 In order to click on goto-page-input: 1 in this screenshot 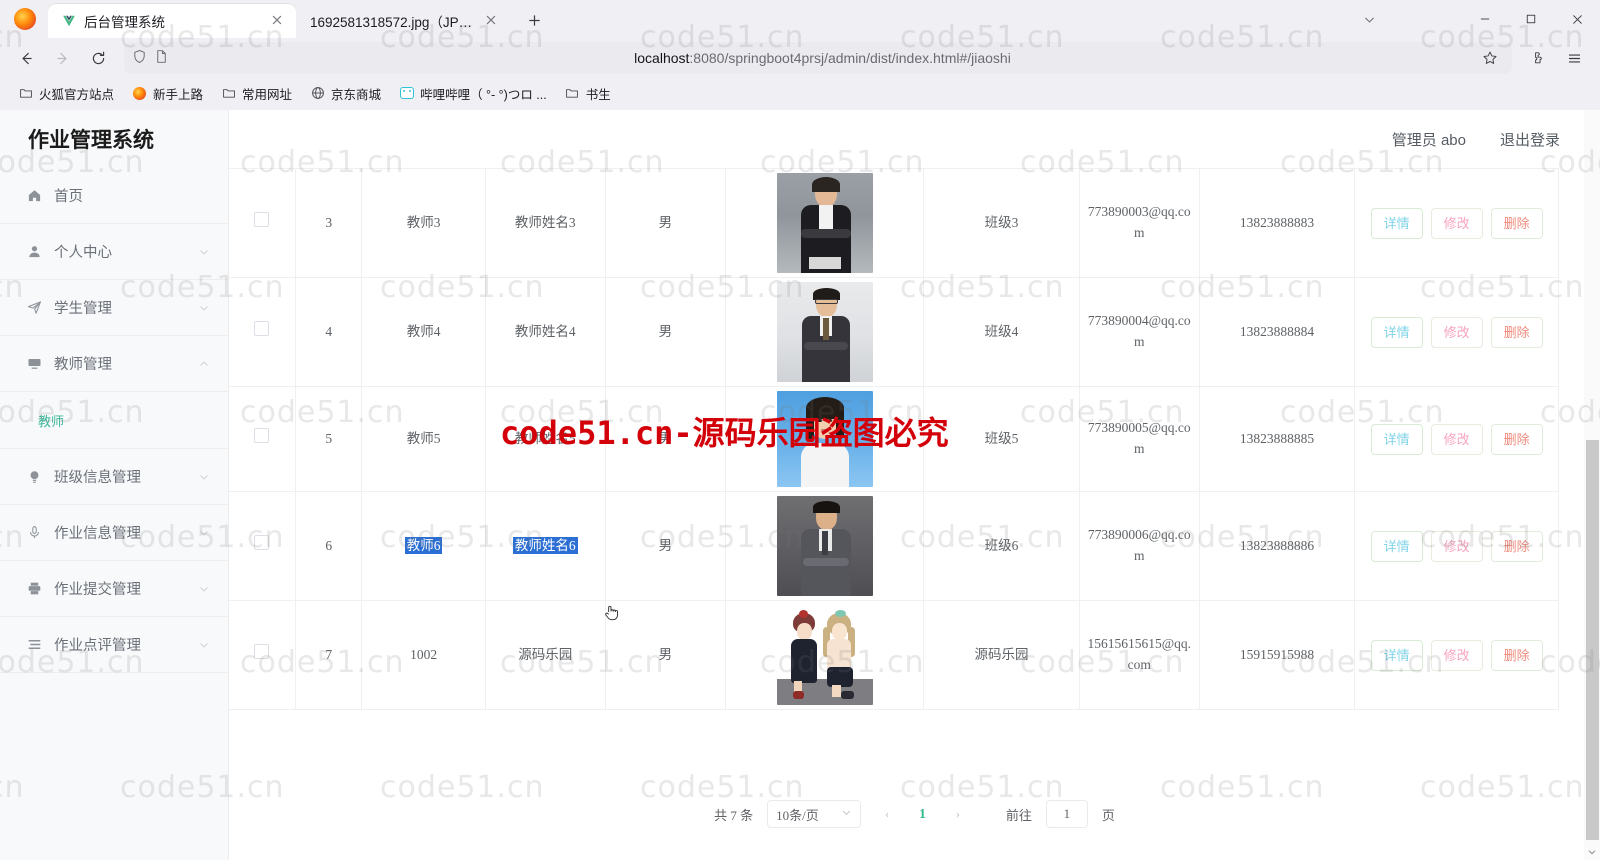, I will do `click(1066, 814)`.